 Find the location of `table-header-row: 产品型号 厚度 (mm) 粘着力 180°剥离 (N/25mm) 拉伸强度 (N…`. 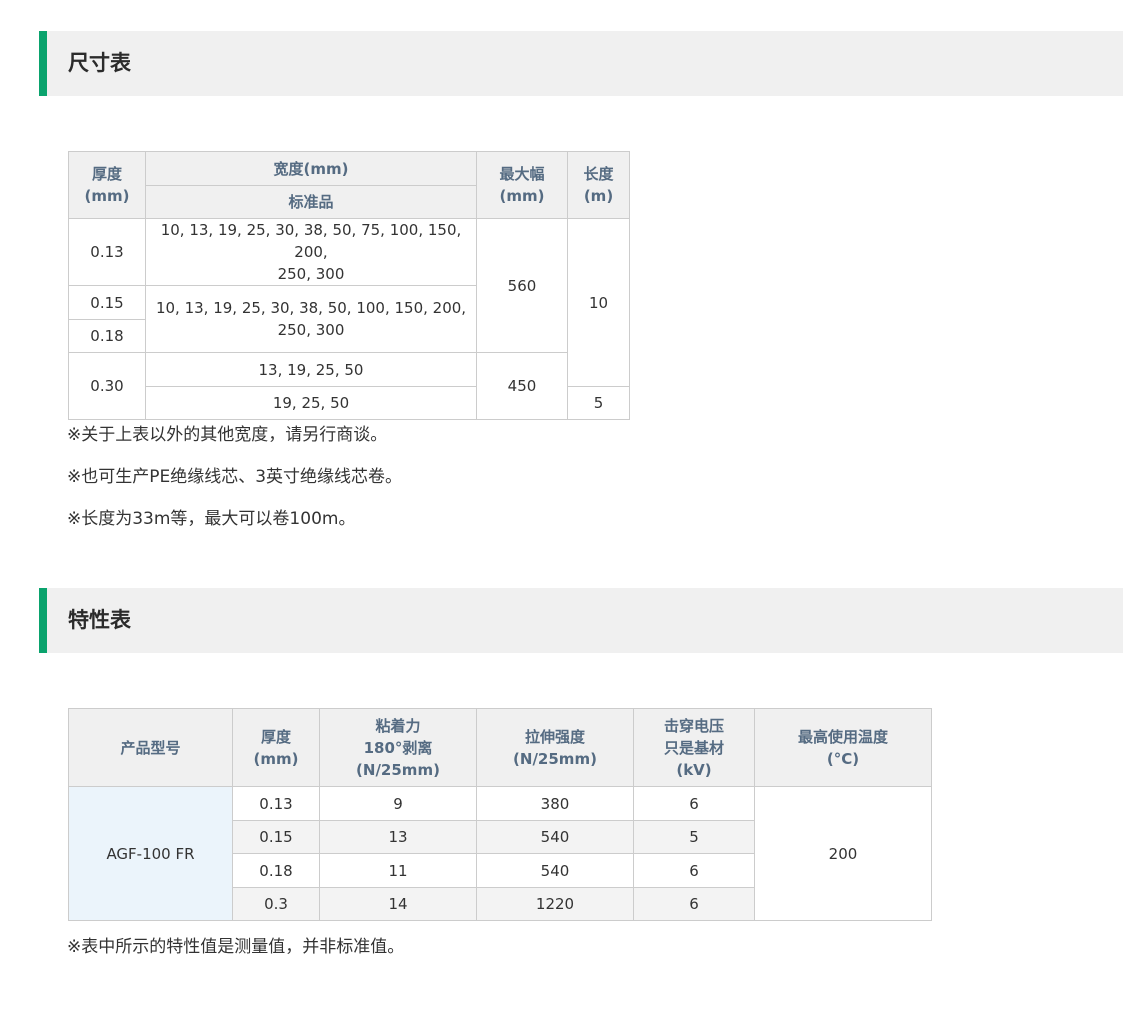

table-header-row: 产品型号 厚度 (mm) 粘着力 180°剥离 (N/25mm) 拉伸强度 (N… is located at coordinates (500, 747).